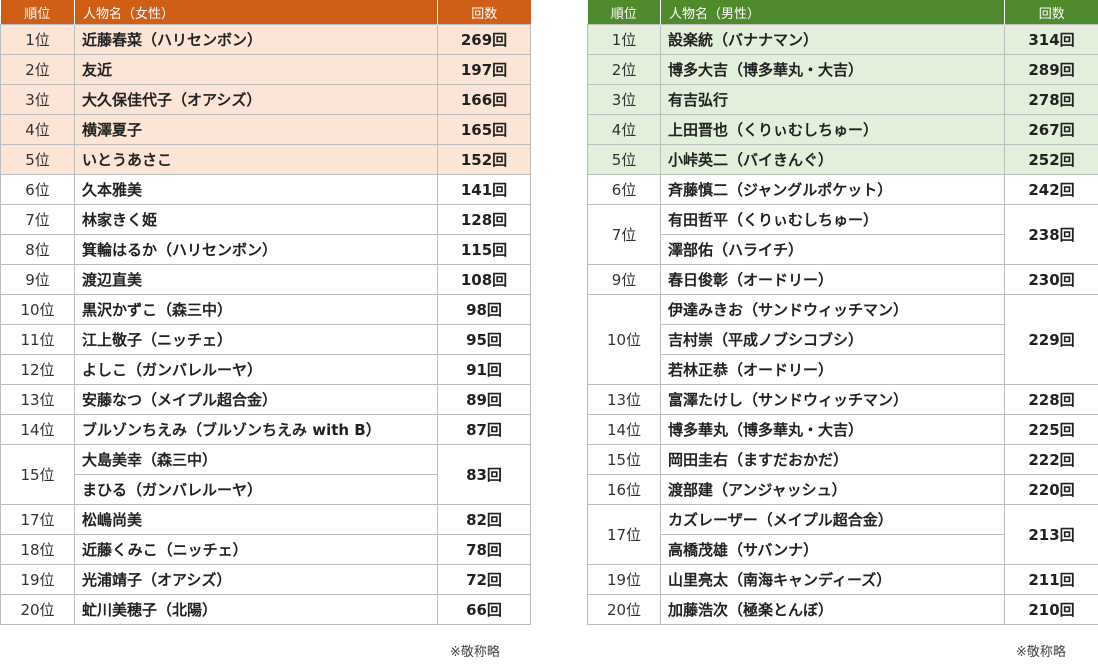  What do you see at coordinates (484, 99) in the screenshot?
I see `count-cell: 166回` at bounding box center [484, 99].